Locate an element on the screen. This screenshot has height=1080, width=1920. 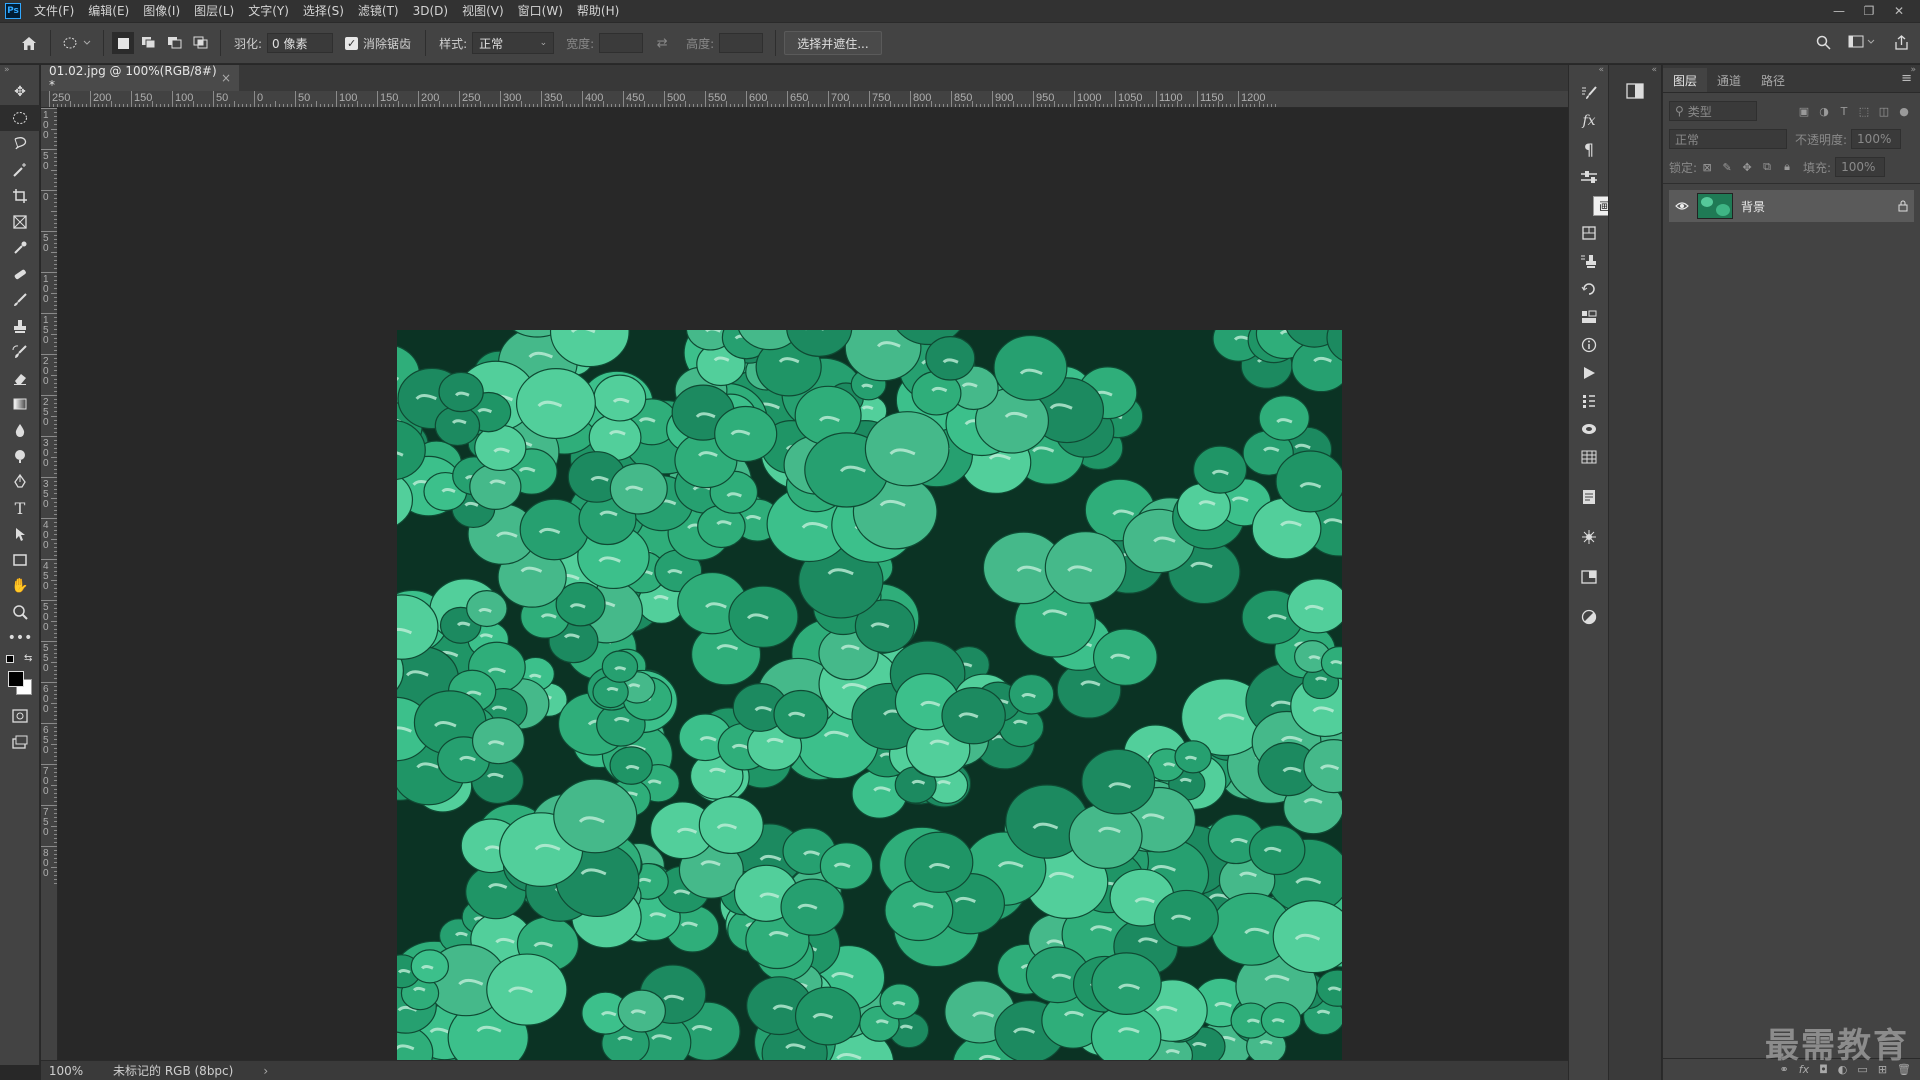
menu-item: 视图(V) is located at coordinates (483, 11).